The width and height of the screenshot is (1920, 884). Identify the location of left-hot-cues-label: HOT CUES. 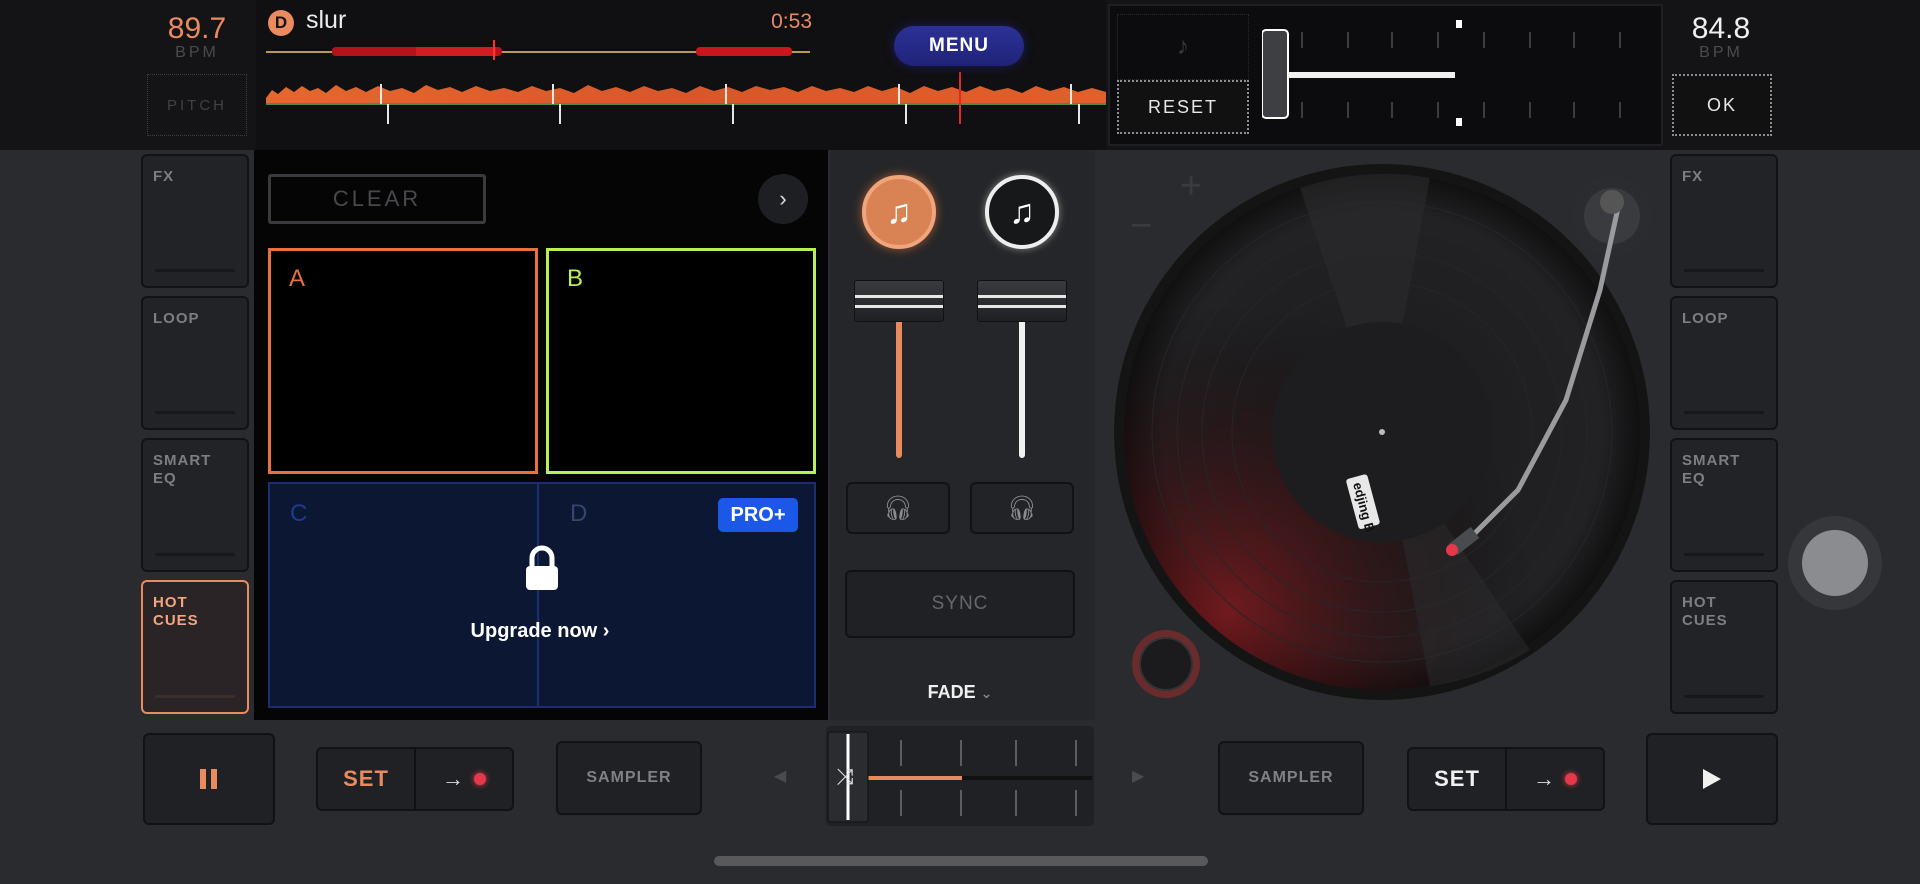
(176, 611).